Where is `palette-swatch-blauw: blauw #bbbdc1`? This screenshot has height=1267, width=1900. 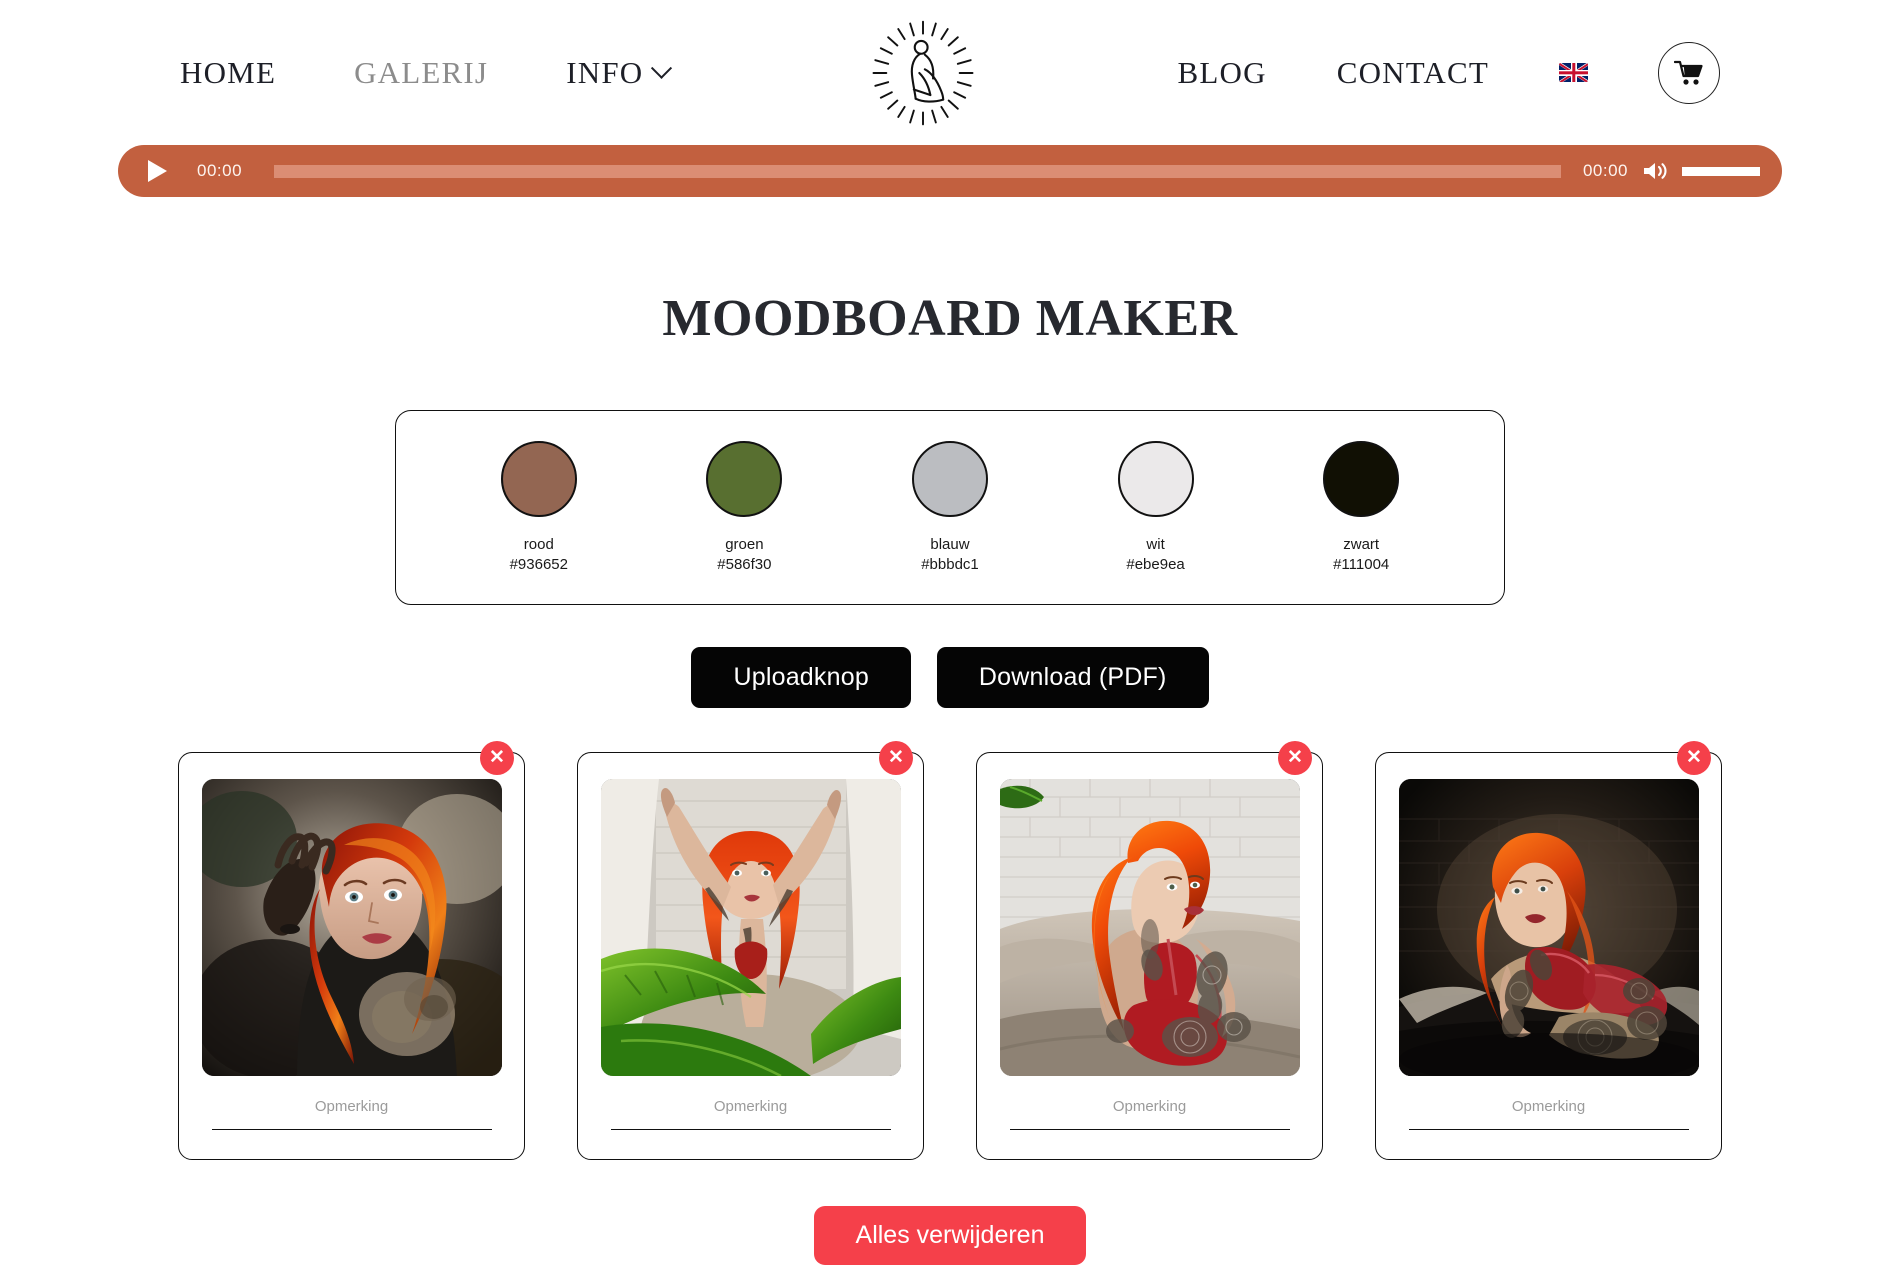
palette-swatch-blauw: blauw #bbbdc1 is located at coordinates (950, 508).